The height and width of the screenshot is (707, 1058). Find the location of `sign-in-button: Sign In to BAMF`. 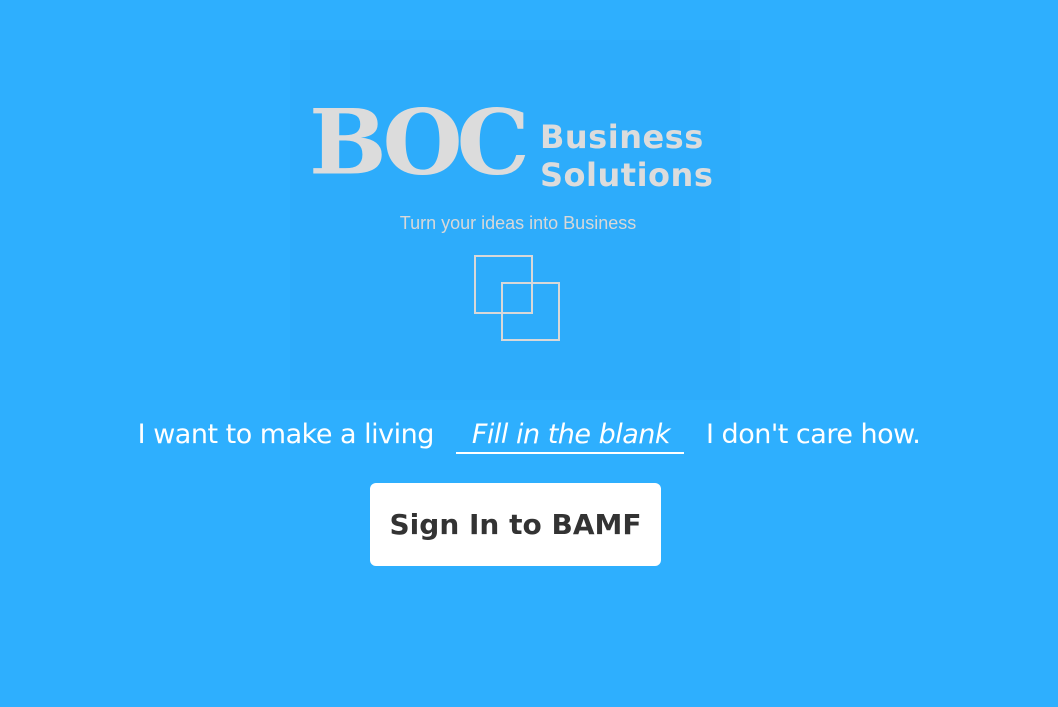

sign-in-button: Sign In to BAMF is located at coordinates (515, 524).